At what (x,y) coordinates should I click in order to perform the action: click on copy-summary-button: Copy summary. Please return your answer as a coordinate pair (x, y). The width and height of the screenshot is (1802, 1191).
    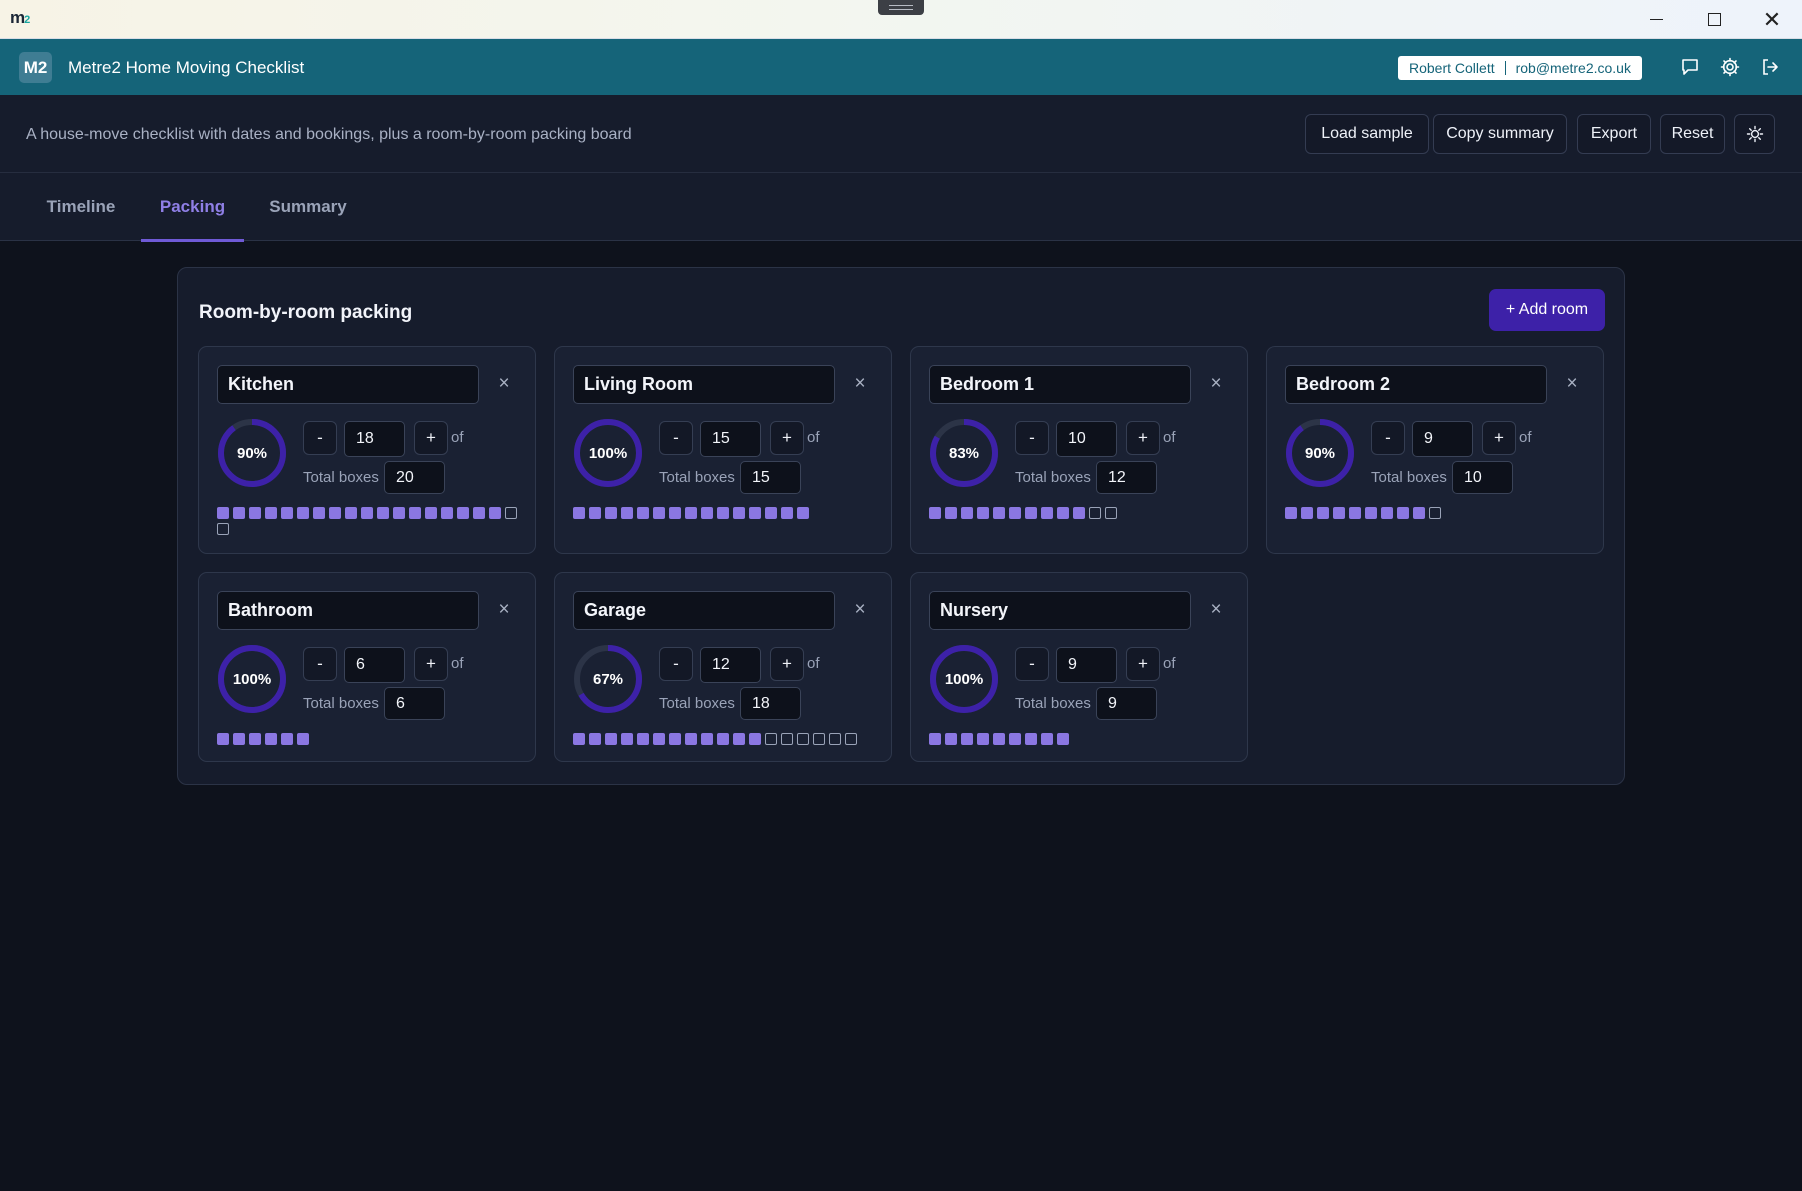
    Looking at the image, I should click on (1500, 134).